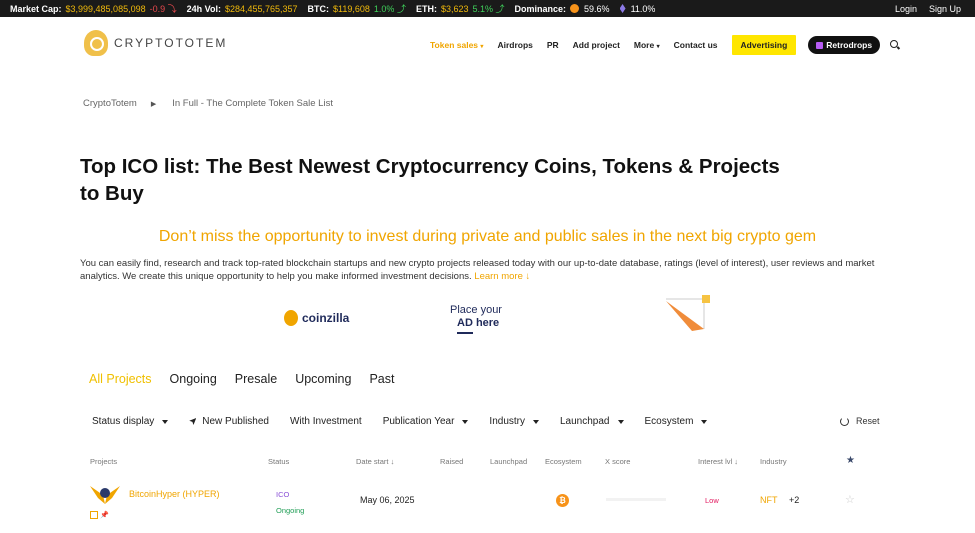 The image size is (975, 533). Describe the element at coordinates (163, 9) in the screenshot. I see `market-cap-change: -0.9 ⤵` at that location.